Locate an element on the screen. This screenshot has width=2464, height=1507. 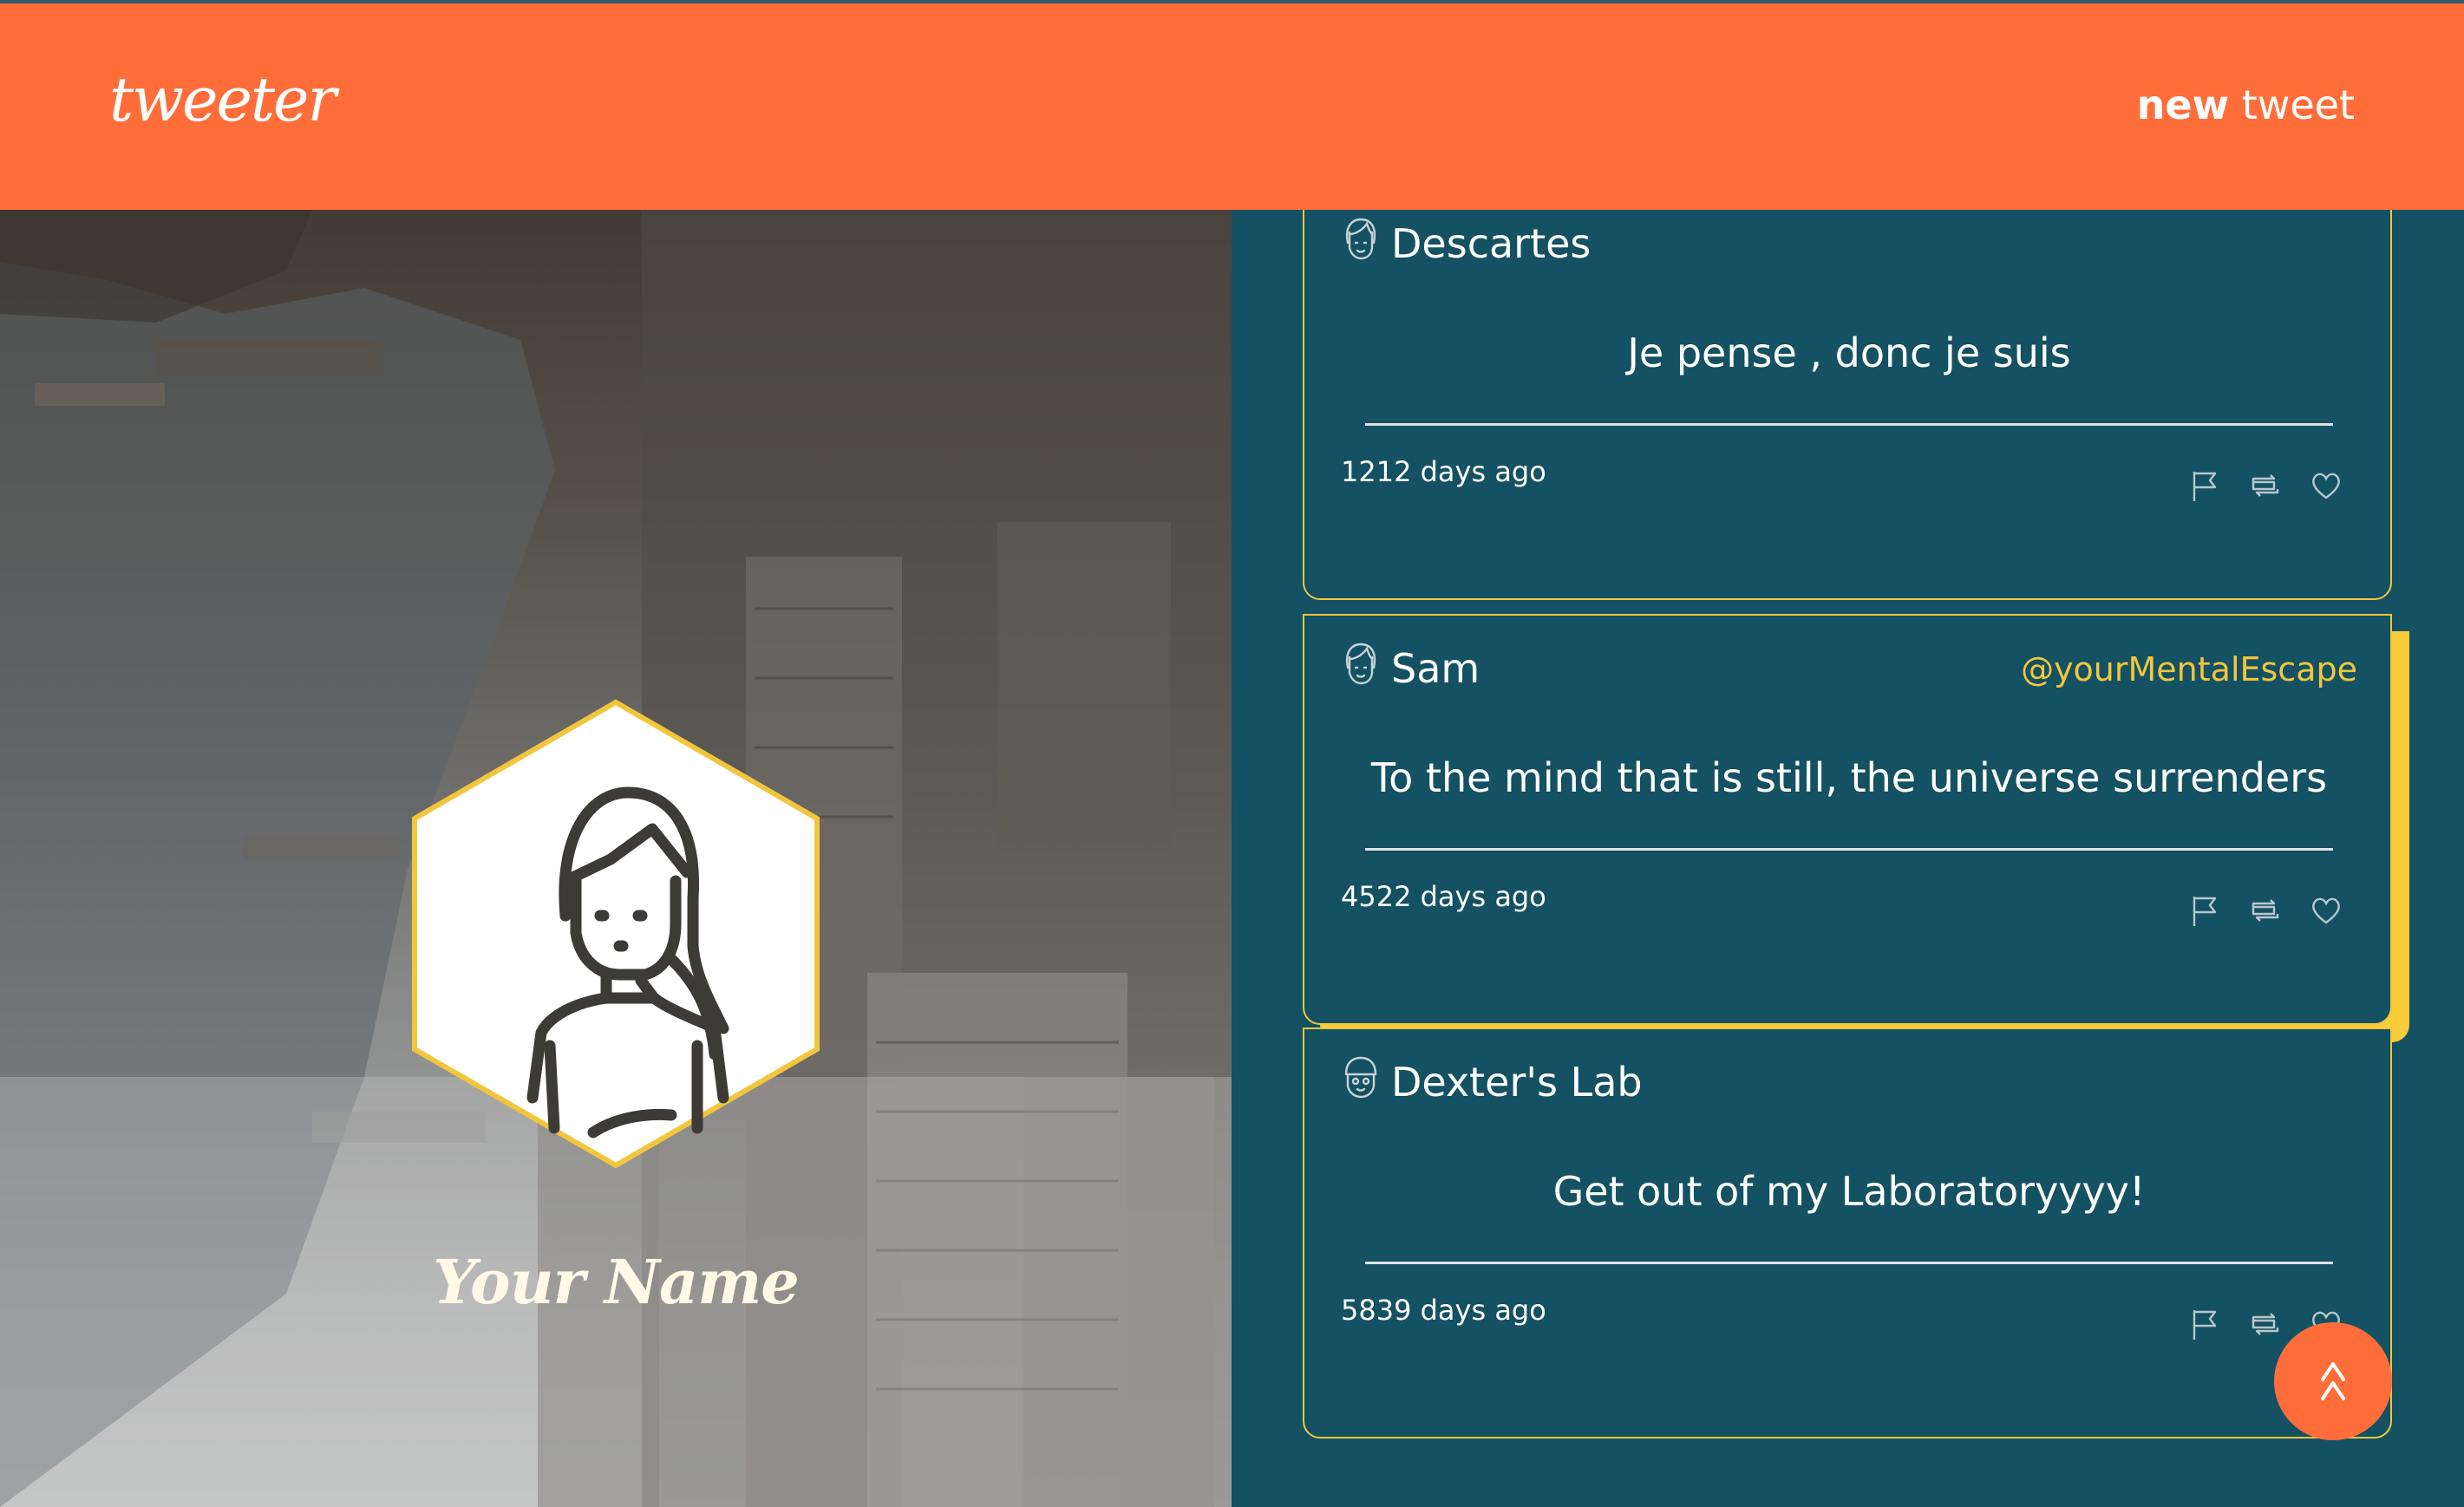
tweet-timestamp: 4522 days ago is located at coordinates (1443, 896).